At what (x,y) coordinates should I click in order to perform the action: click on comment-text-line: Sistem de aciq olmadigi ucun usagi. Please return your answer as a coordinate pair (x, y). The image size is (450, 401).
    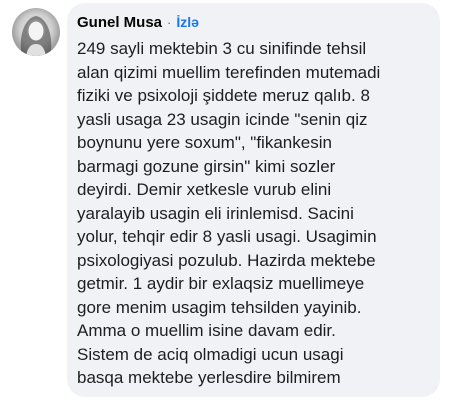
    Looking at the image, I should click on (210, 354).